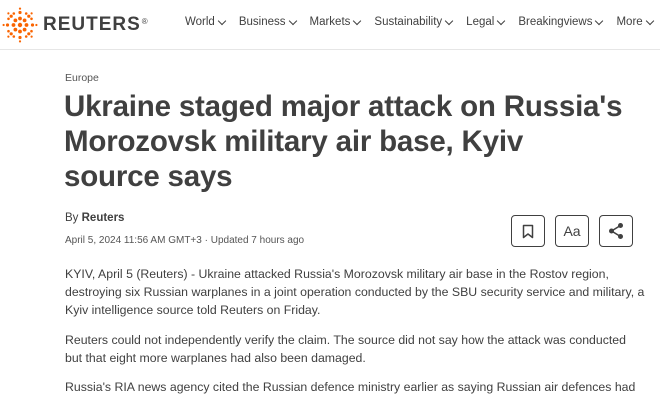 Image resolution: width=660 pixels, height=402 pixels. What do you see at coordinates (629, 22) in the screenshot?
I see `nav-item-label: More` at bounding box center [629, 22].